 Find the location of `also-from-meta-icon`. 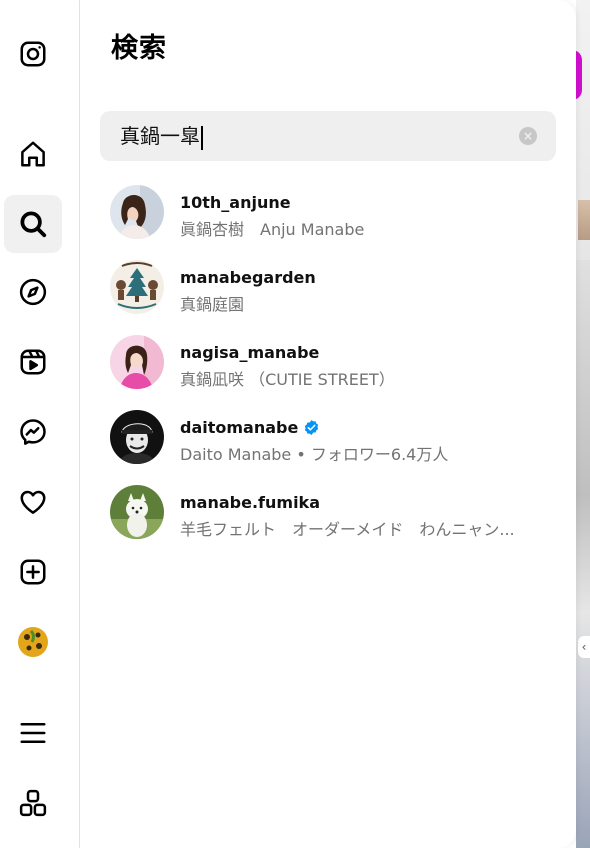

also-from-meta-icon is located at coordinates (33, 803).